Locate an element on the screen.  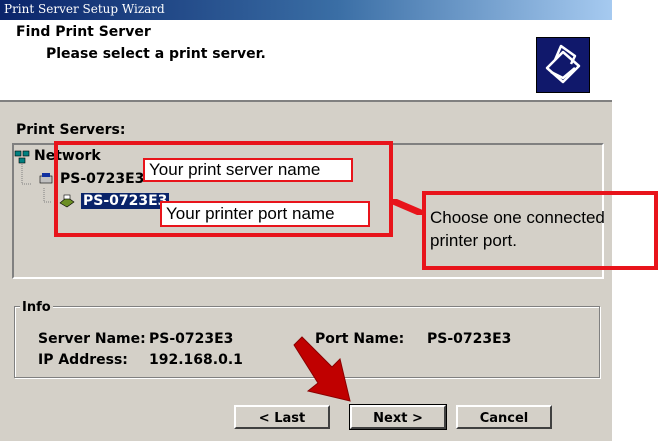
choose-port-callout: Choose one connected printer port. is located at coordinates (517, 229).